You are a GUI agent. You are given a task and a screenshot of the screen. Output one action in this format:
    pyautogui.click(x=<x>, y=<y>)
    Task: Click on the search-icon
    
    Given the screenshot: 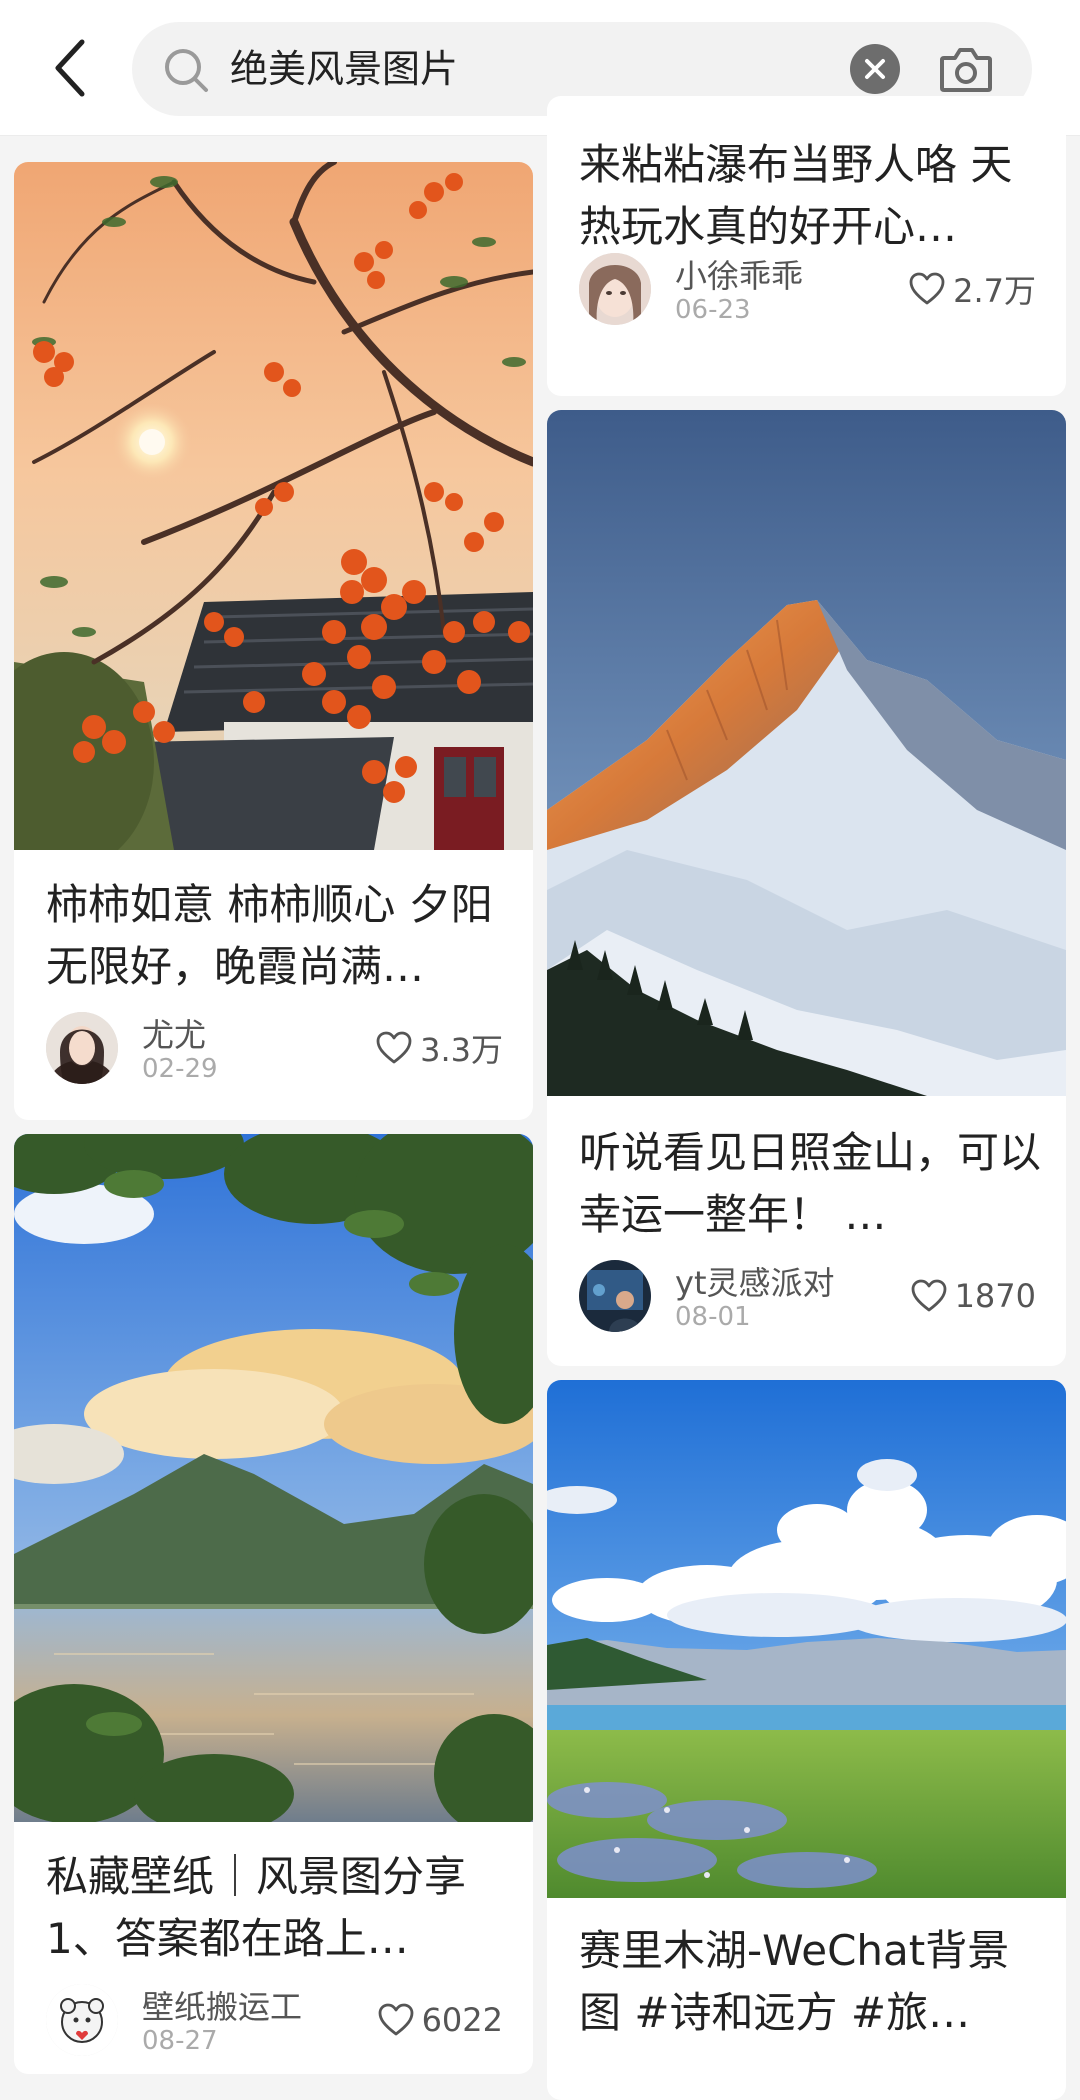 What is the action you would take?
    pyautogui.click(x=186, y=70)
    